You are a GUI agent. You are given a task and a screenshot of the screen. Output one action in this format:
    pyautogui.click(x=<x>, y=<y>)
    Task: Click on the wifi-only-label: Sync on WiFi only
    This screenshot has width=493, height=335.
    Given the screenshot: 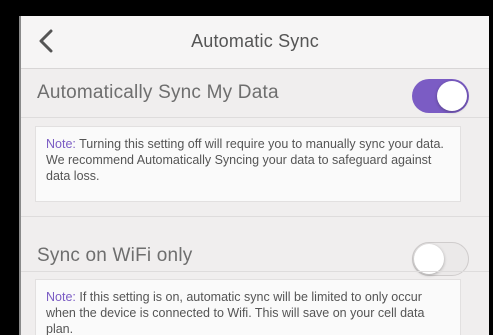 What is the action you would take?
    pyautogui.click(x=115, y=255)
    